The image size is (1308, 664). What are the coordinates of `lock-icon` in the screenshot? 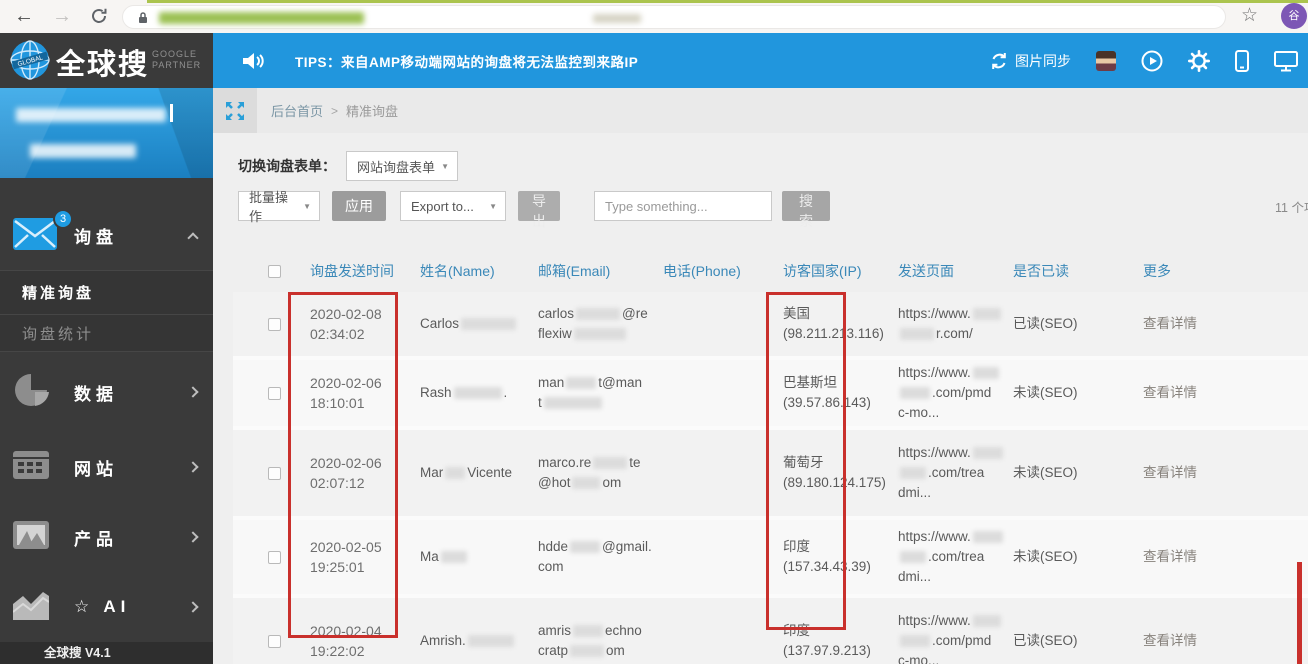 It's located at (143, 20).